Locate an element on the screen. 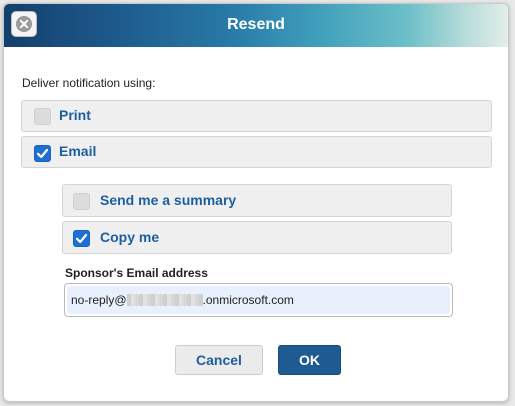 The image size is (515, 406). dialog-titlebar: Resend is located at coordinates (256, 25).